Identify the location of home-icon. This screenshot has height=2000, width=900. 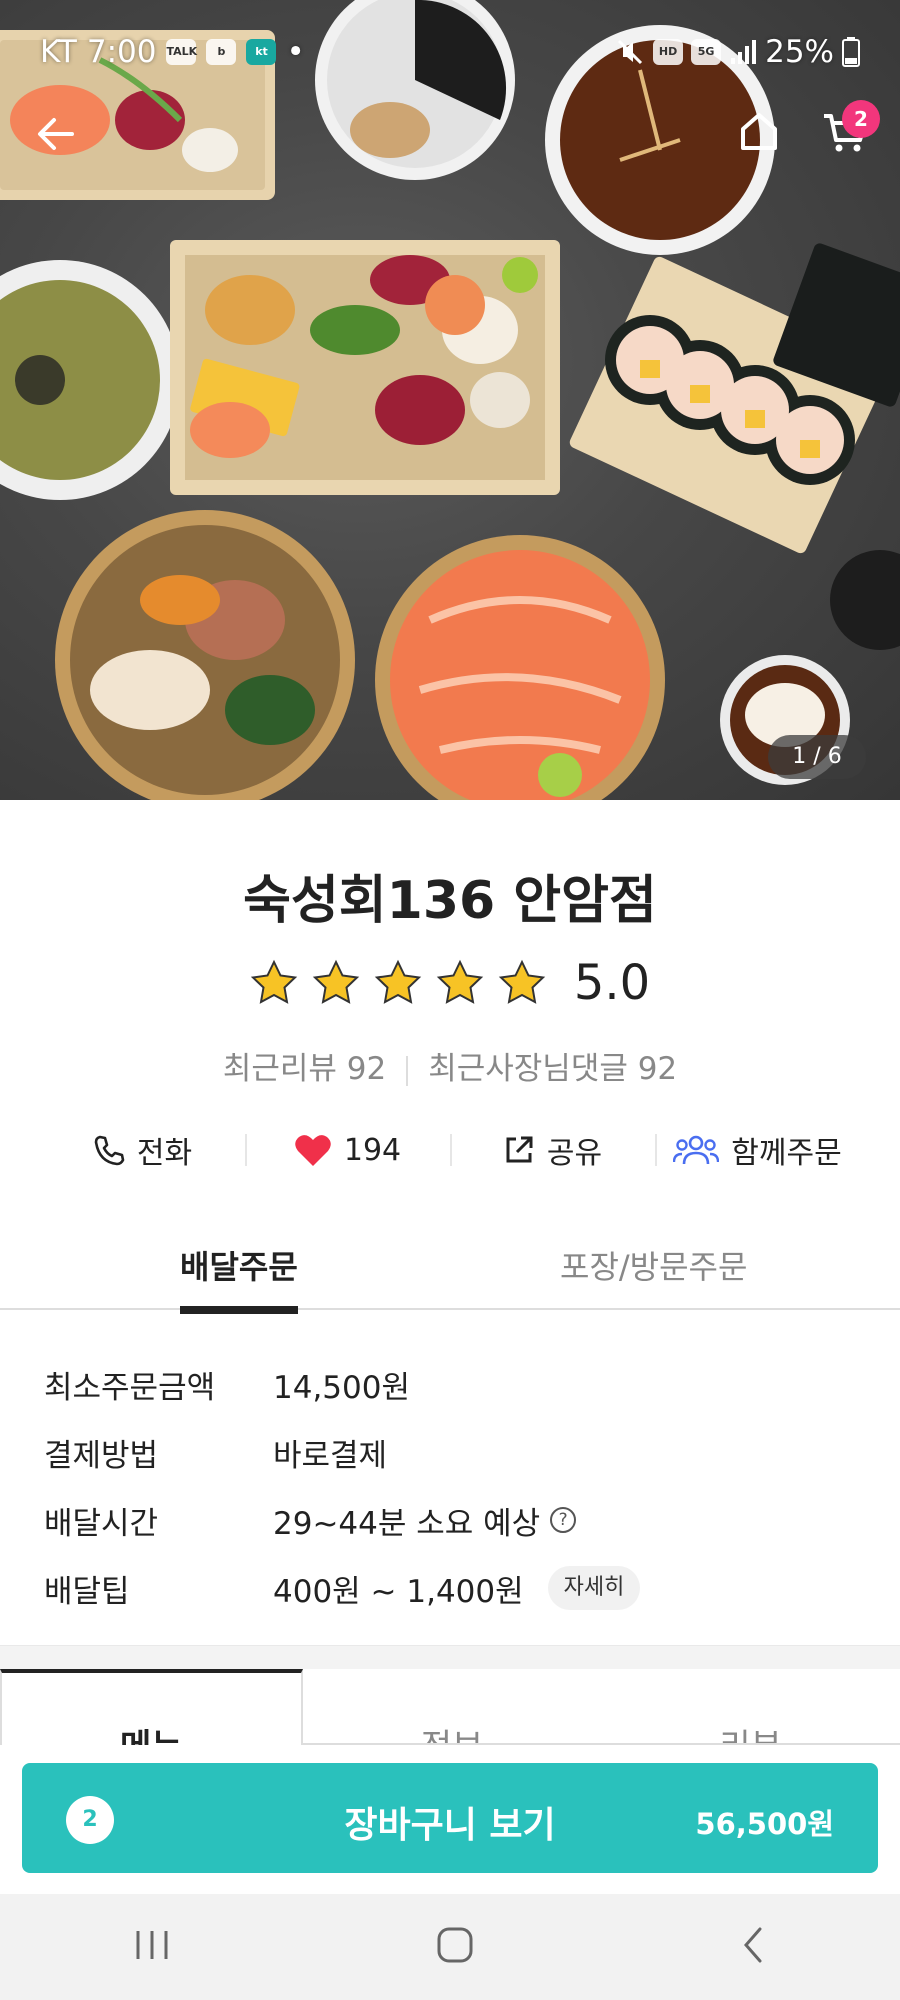
(759, 131).